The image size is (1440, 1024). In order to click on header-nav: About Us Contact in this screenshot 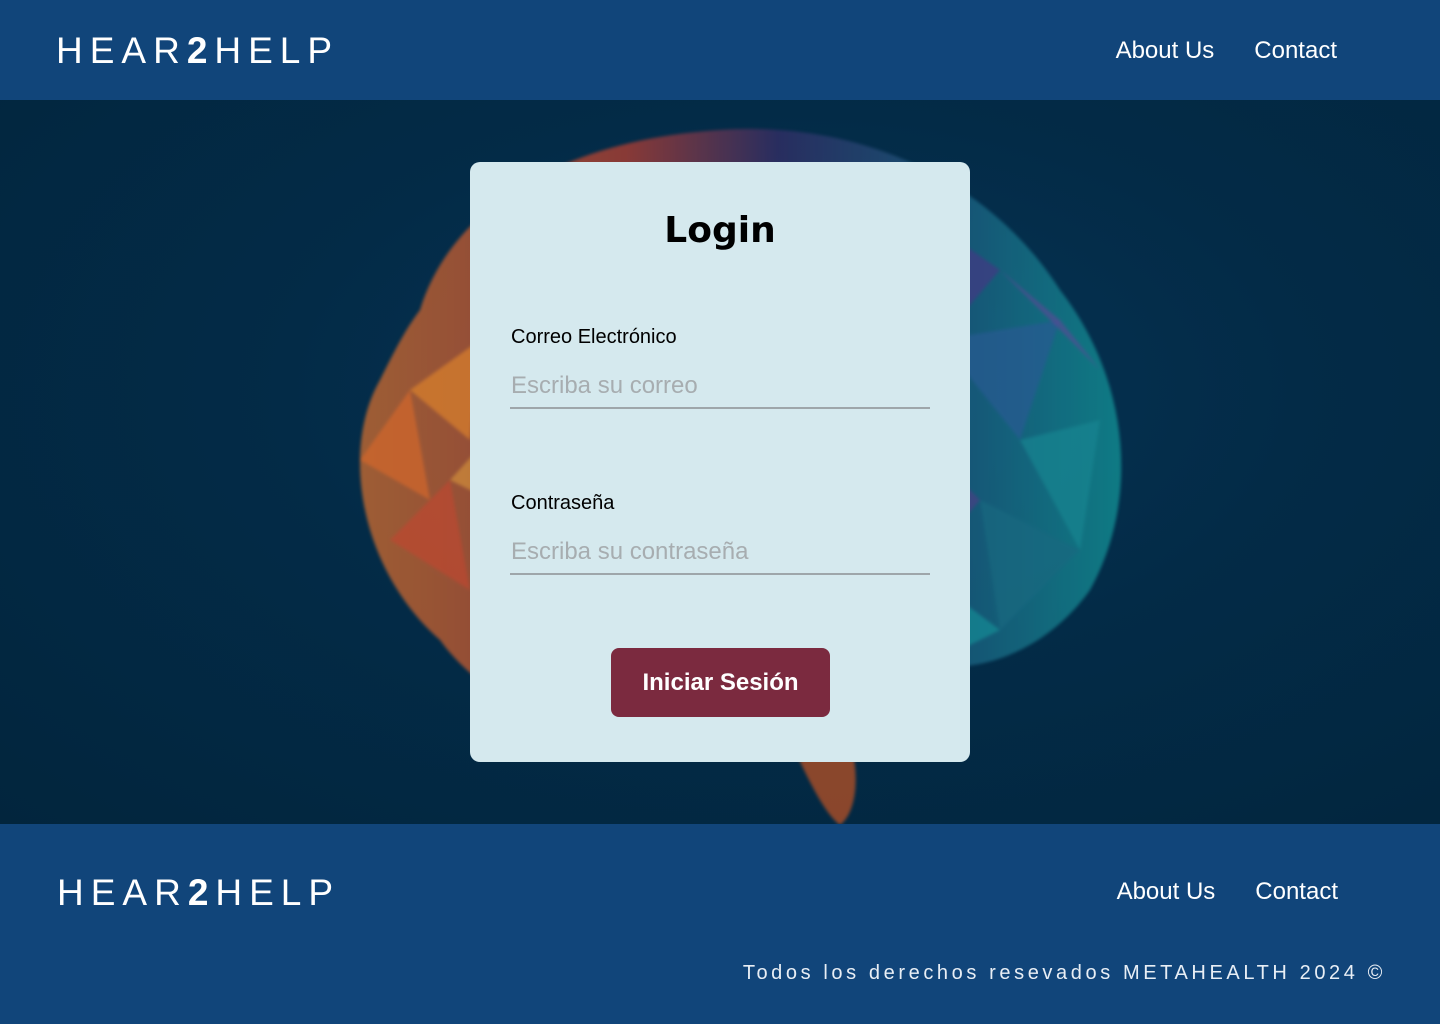, I will do `click(1226, 51)`.